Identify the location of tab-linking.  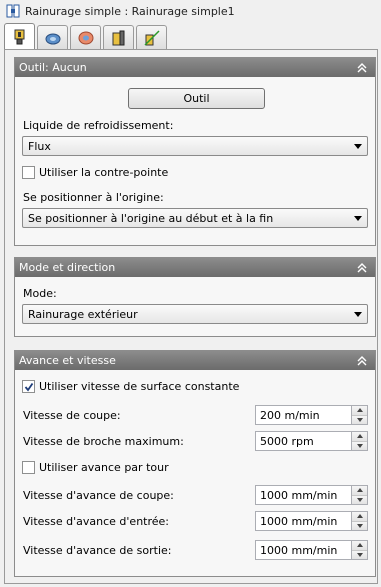
(118, 37).